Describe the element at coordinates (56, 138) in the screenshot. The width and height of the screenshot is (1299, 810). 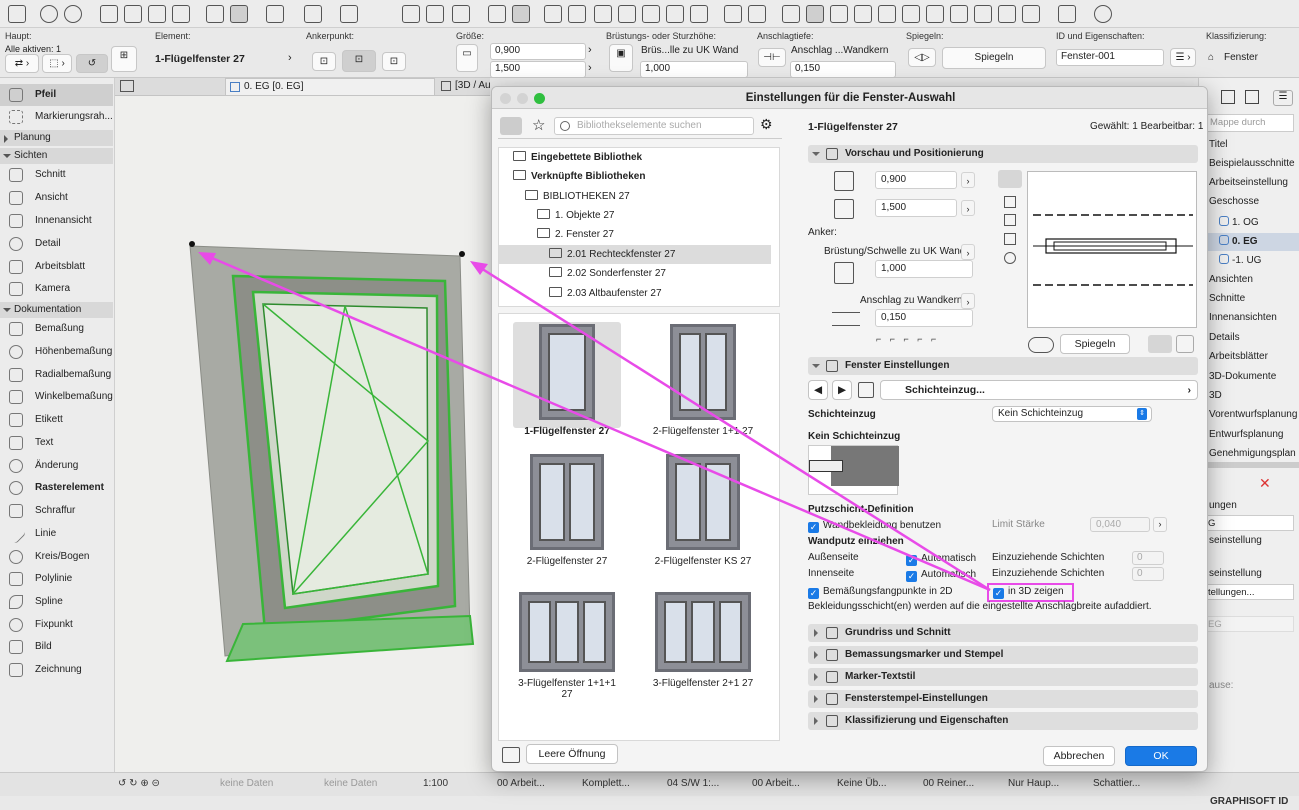
I see `group-planung: Planung` at that location.